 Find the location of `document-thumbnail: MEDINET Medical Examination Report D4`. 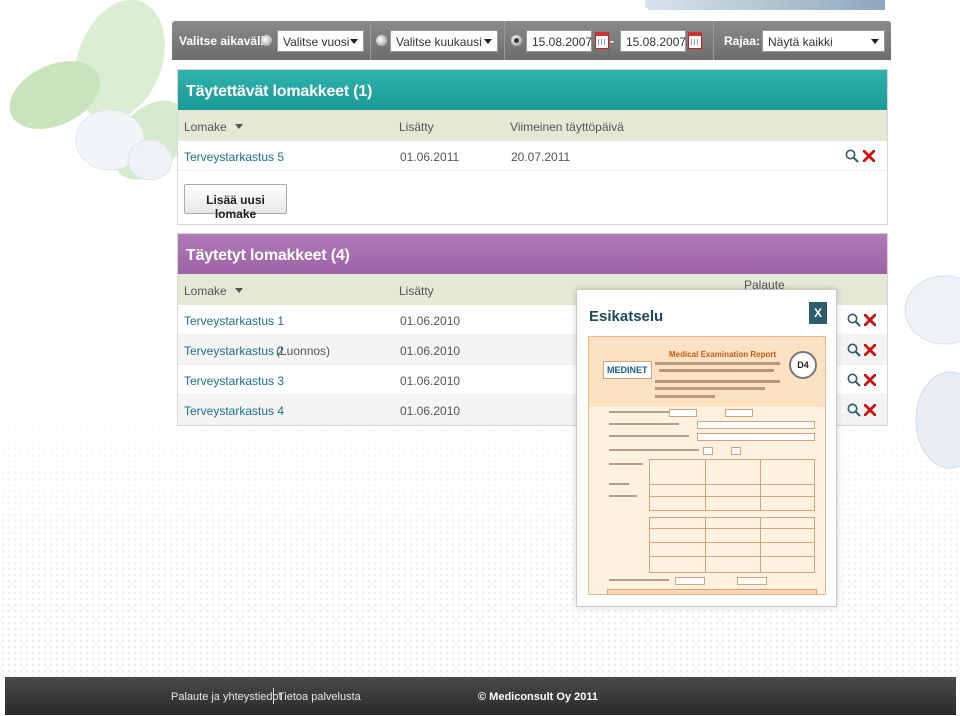

document-thumbnail: MEDINET Medical Examination Report D4 is located at coordinates (707, 465).